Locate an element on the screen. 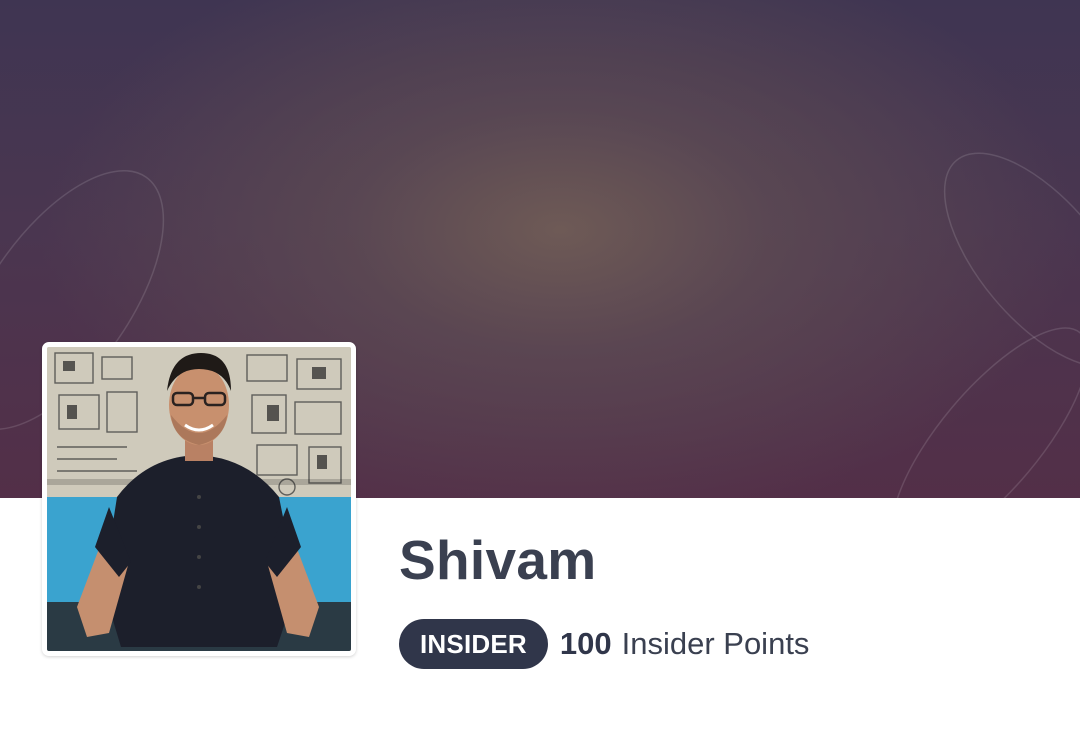 This screenshot has width=1080, height=748. insider-badge: INSIDER is located at coordinates (473, 644).